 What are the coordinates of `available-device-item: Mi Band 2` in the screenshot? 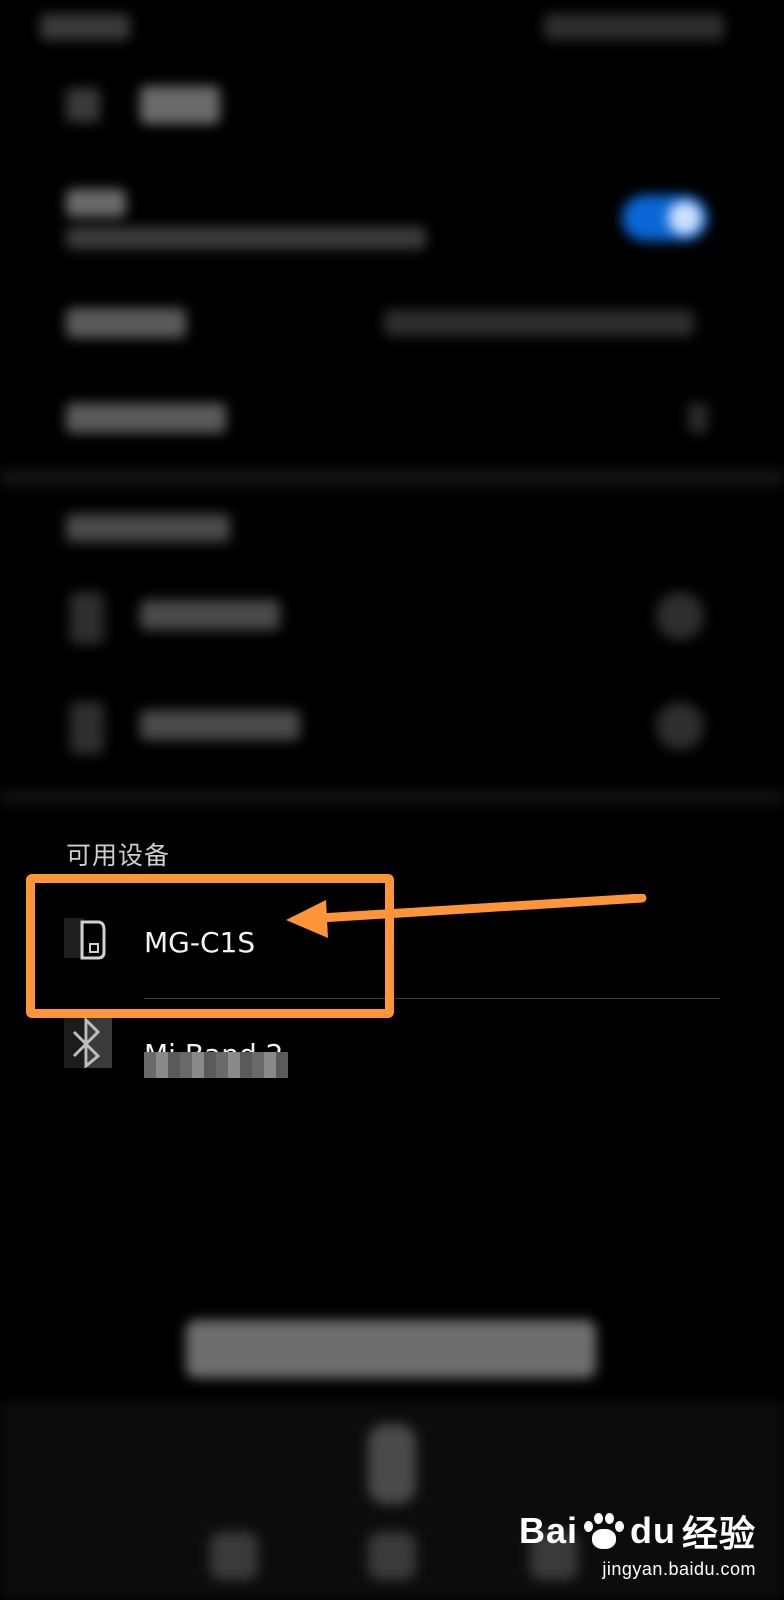 It's located at (392, 1058).